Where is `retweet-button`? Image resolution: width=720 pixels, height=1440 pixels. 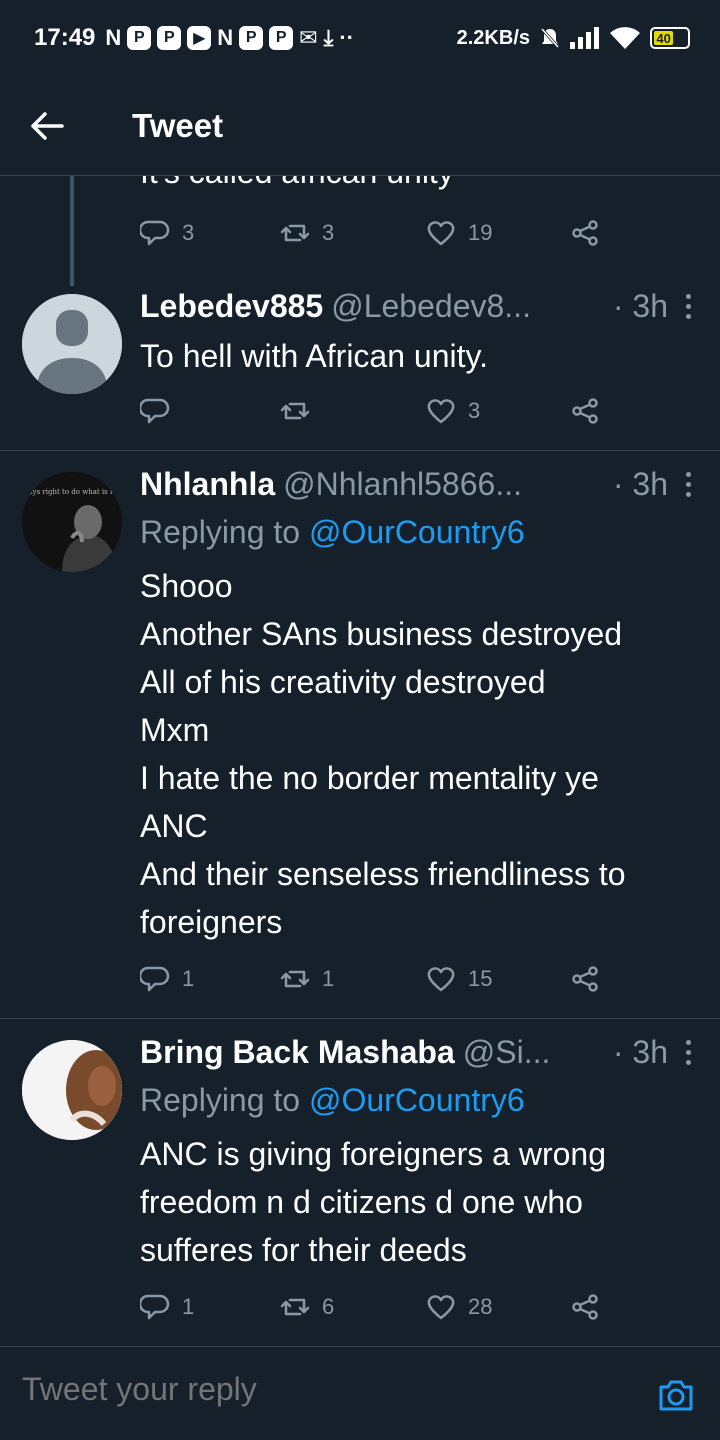
retweet-button is located at coordinates (353, 411).